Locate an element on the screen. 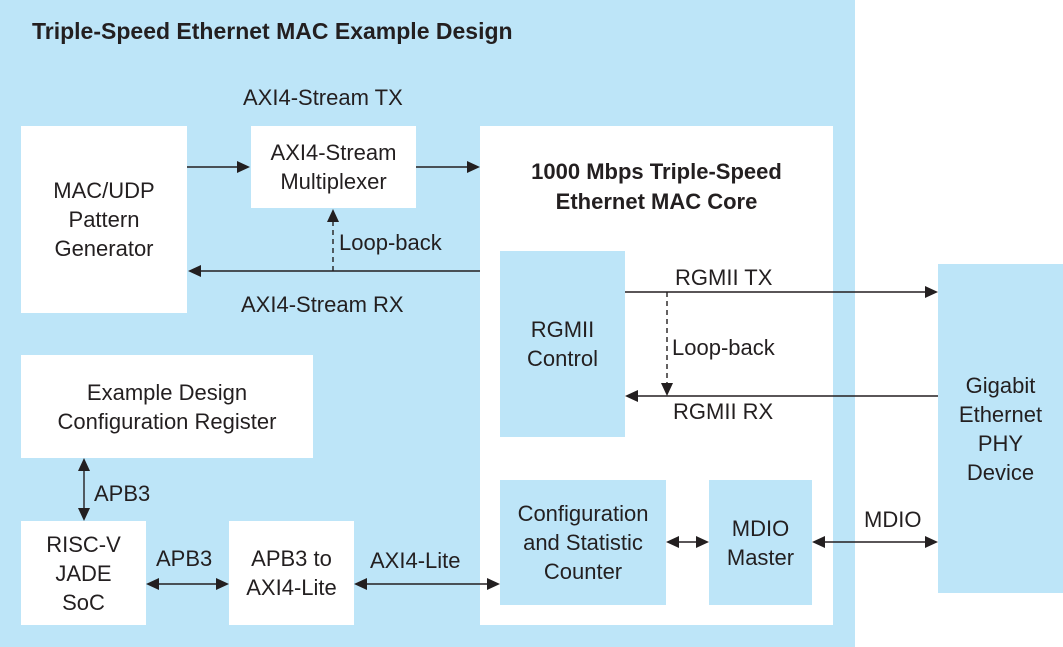 The height and width of the screenshot is (647, 1063). phy-device-block: Gigabit Ethernet PHY Device is located at coordinates (1000, 428).